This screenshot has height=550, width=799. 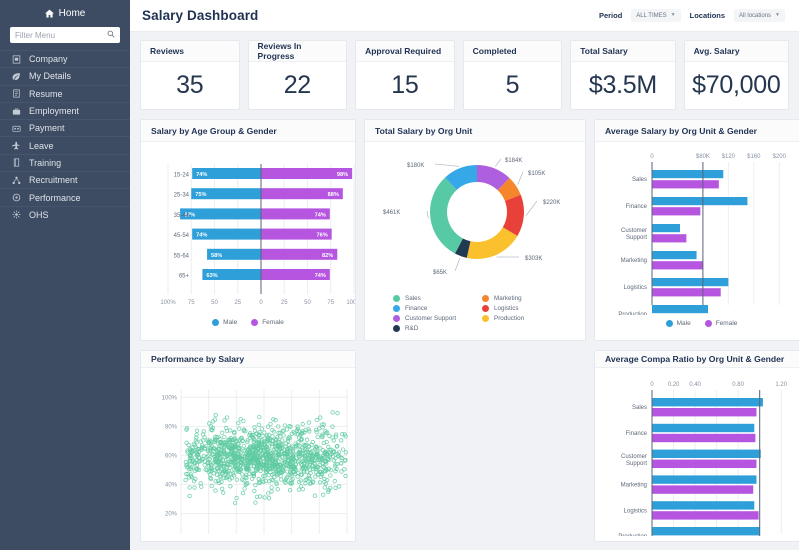 What do you see at coordinates (111, 35) in the screenshot?
I see `search-icon` at bounding box center [111, 35].